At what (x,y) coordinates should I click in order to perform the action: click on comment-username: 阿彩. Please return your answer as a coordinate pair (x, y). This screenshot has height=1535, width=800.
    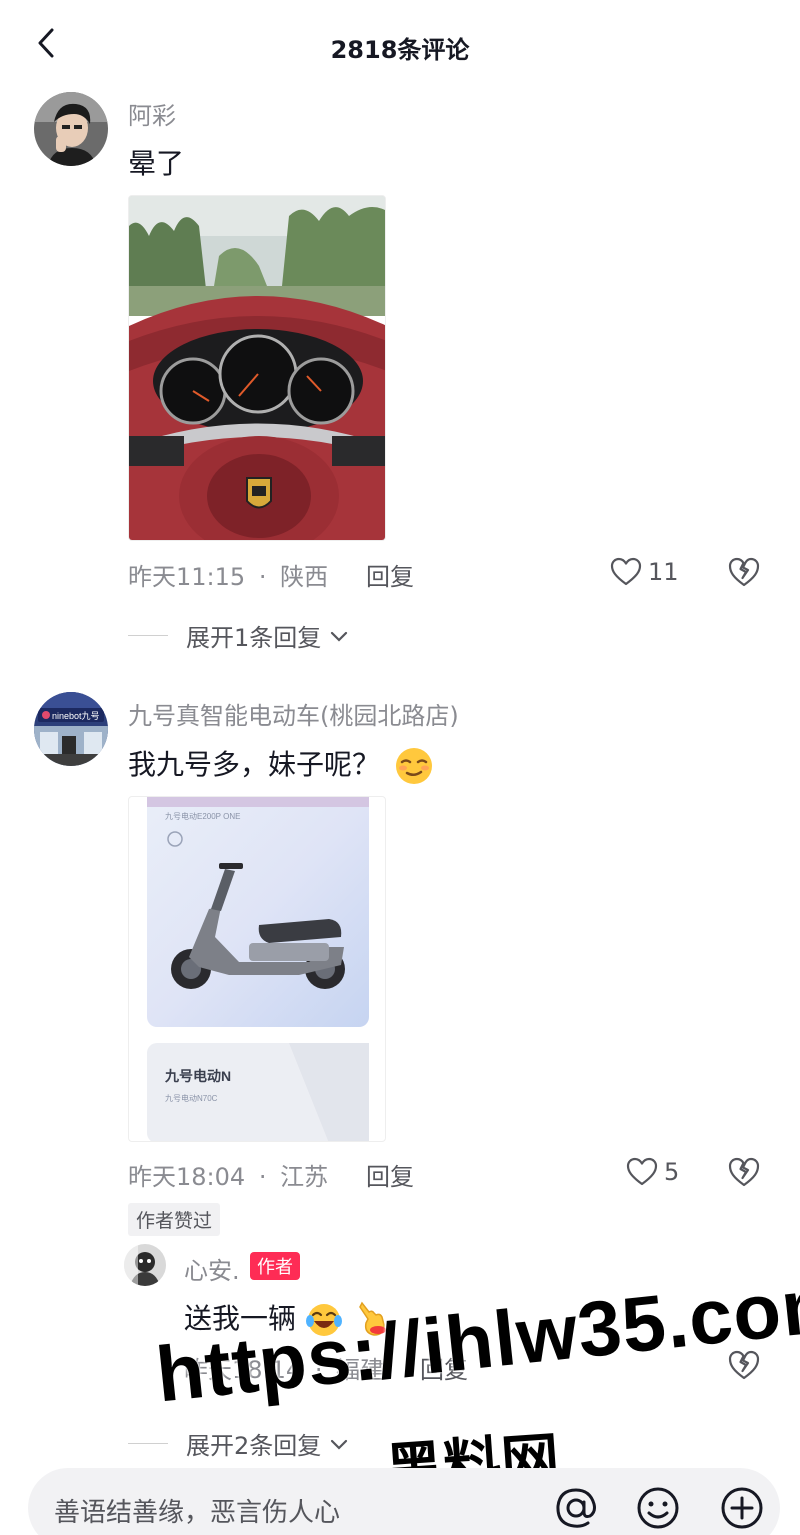
    Looking at the image, I should click on (152, 113).